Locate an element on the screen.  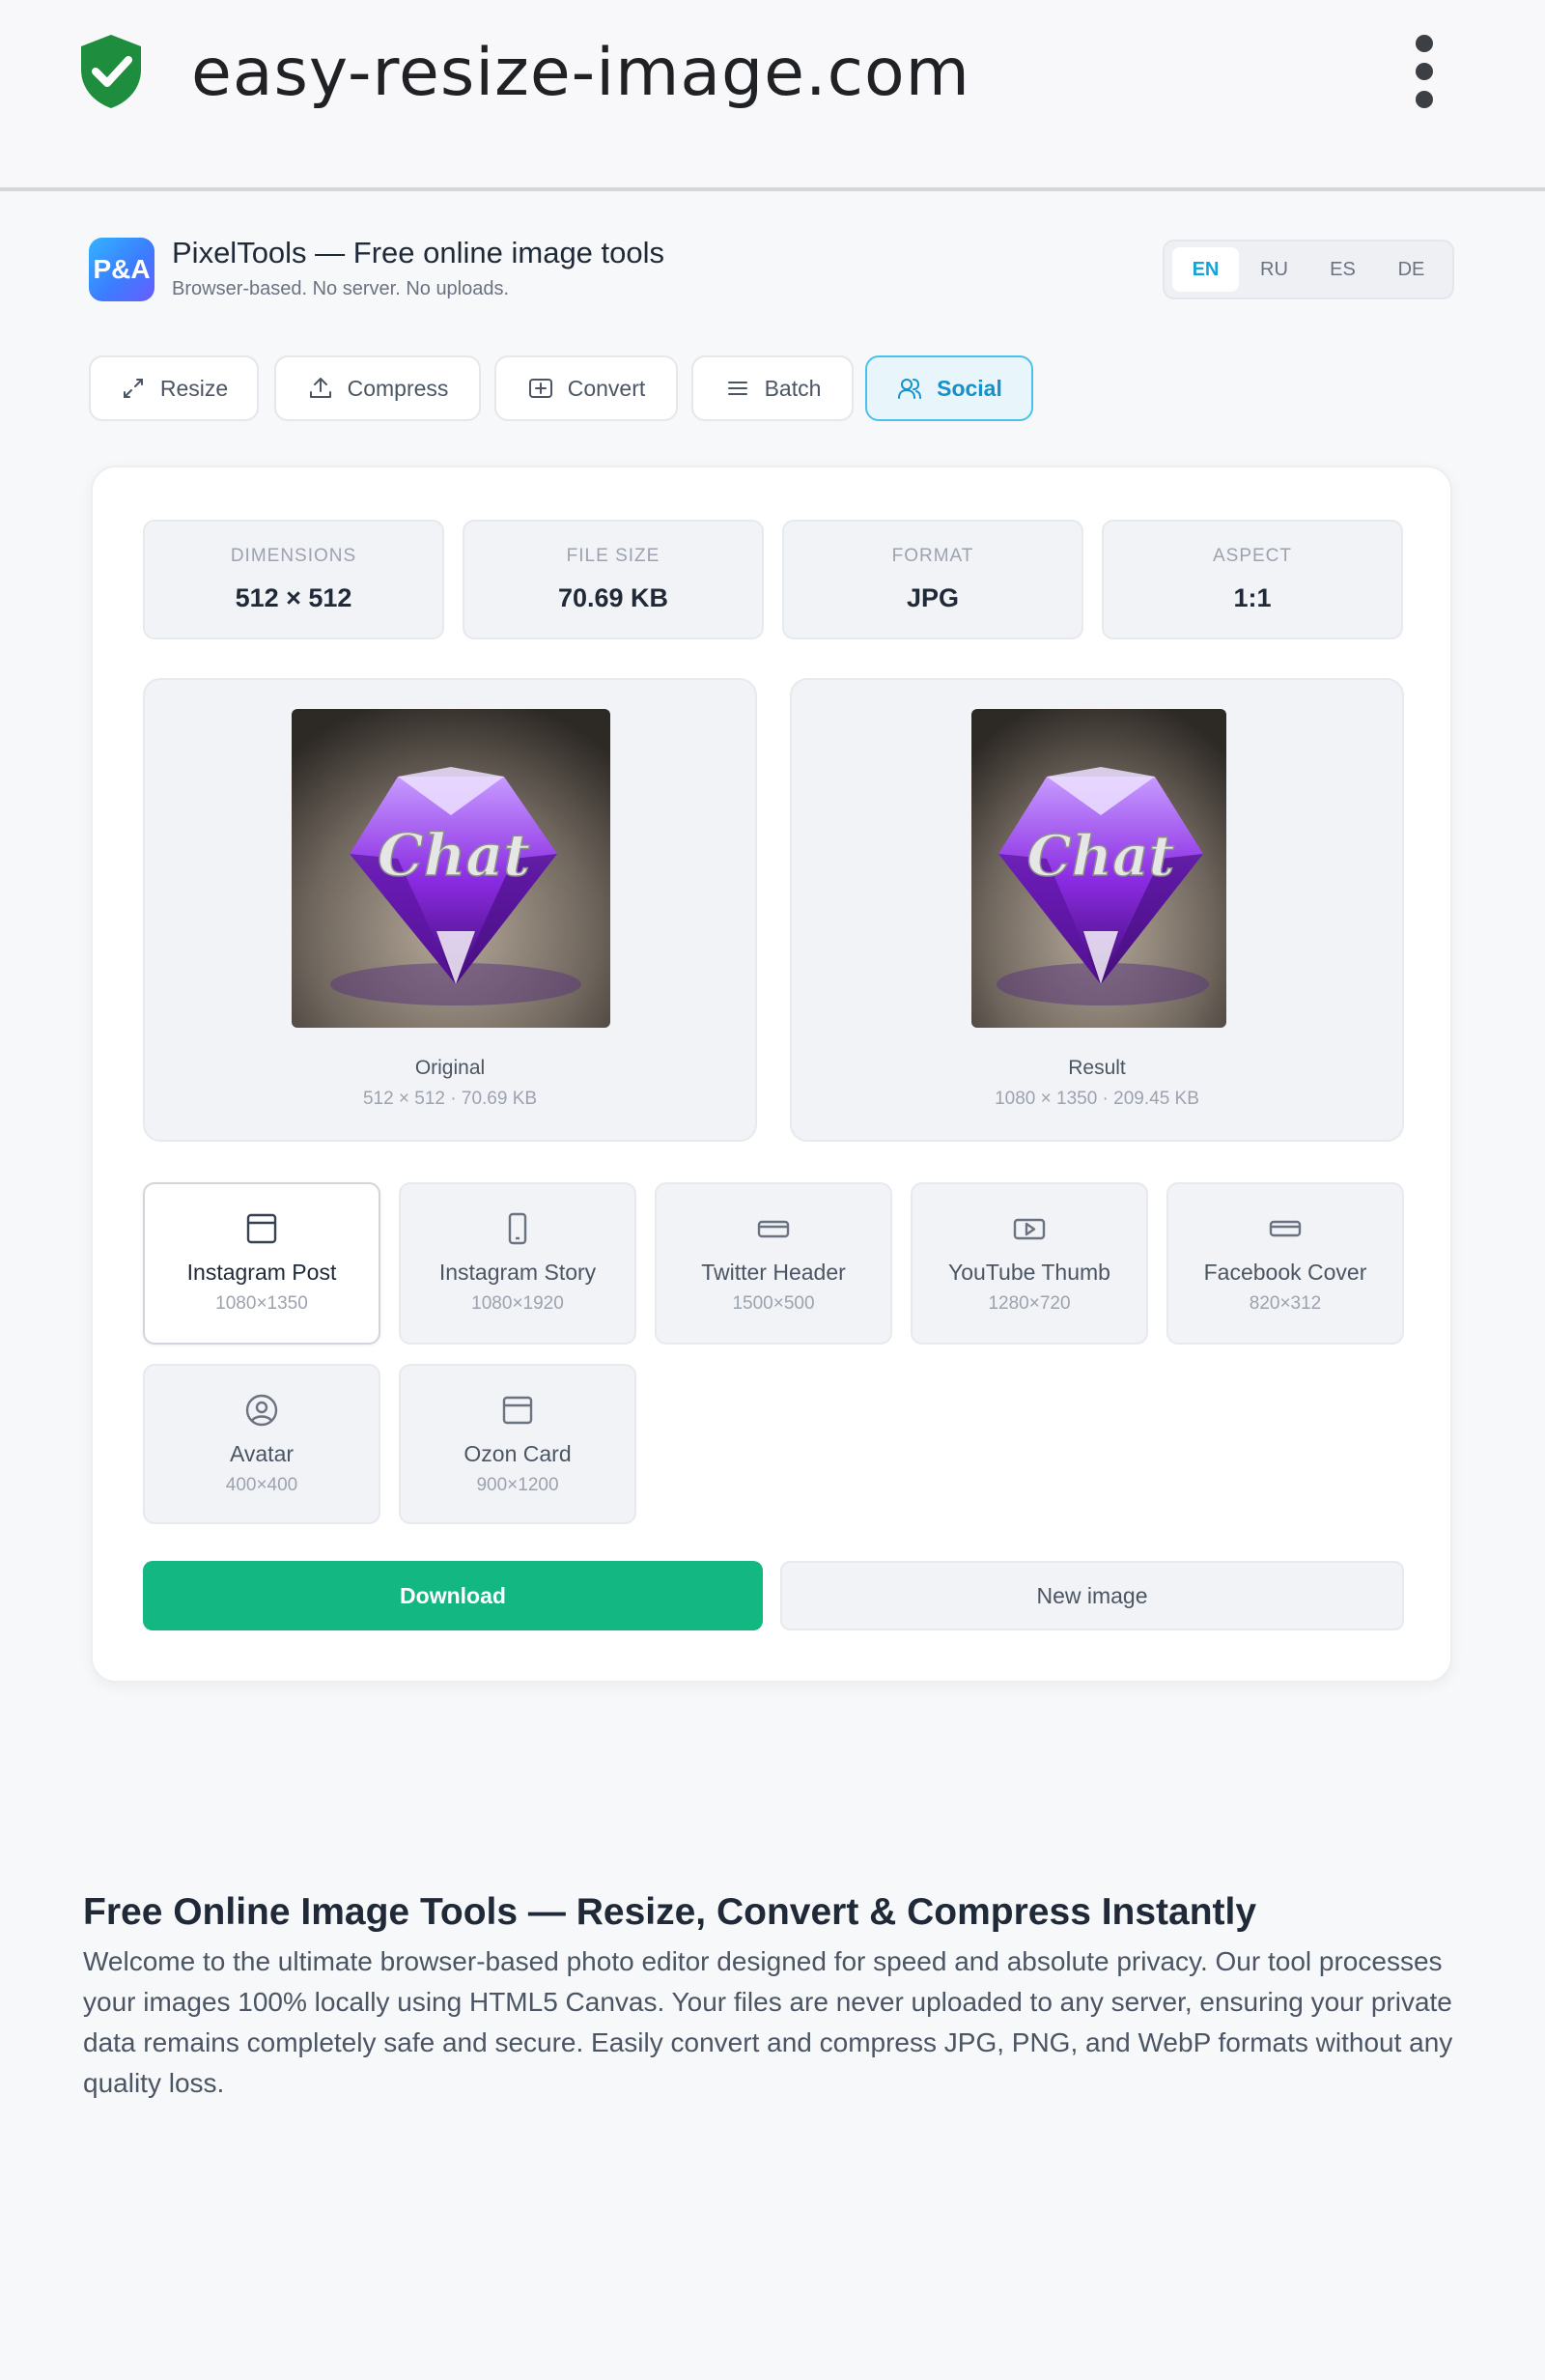
result-image: Chat is located at coordinates (1098, 869).